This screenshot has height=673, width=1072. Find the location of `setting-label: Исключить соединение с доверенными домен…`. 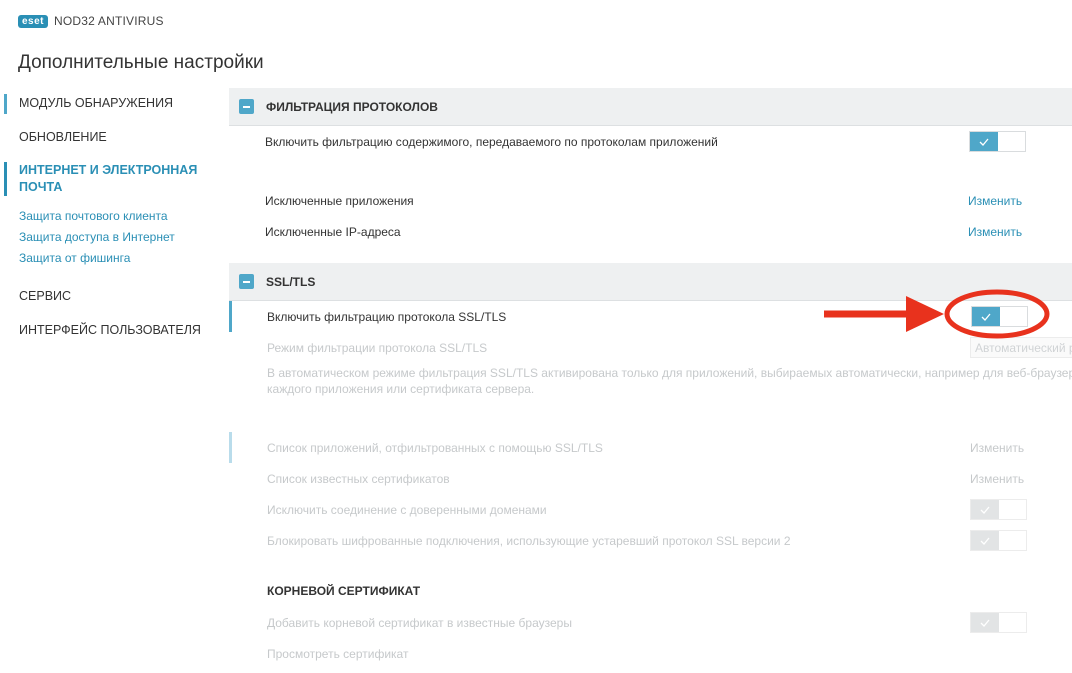

setting-label: Исключить соединение с доверенными домен… is located at coordinates (407, 509).